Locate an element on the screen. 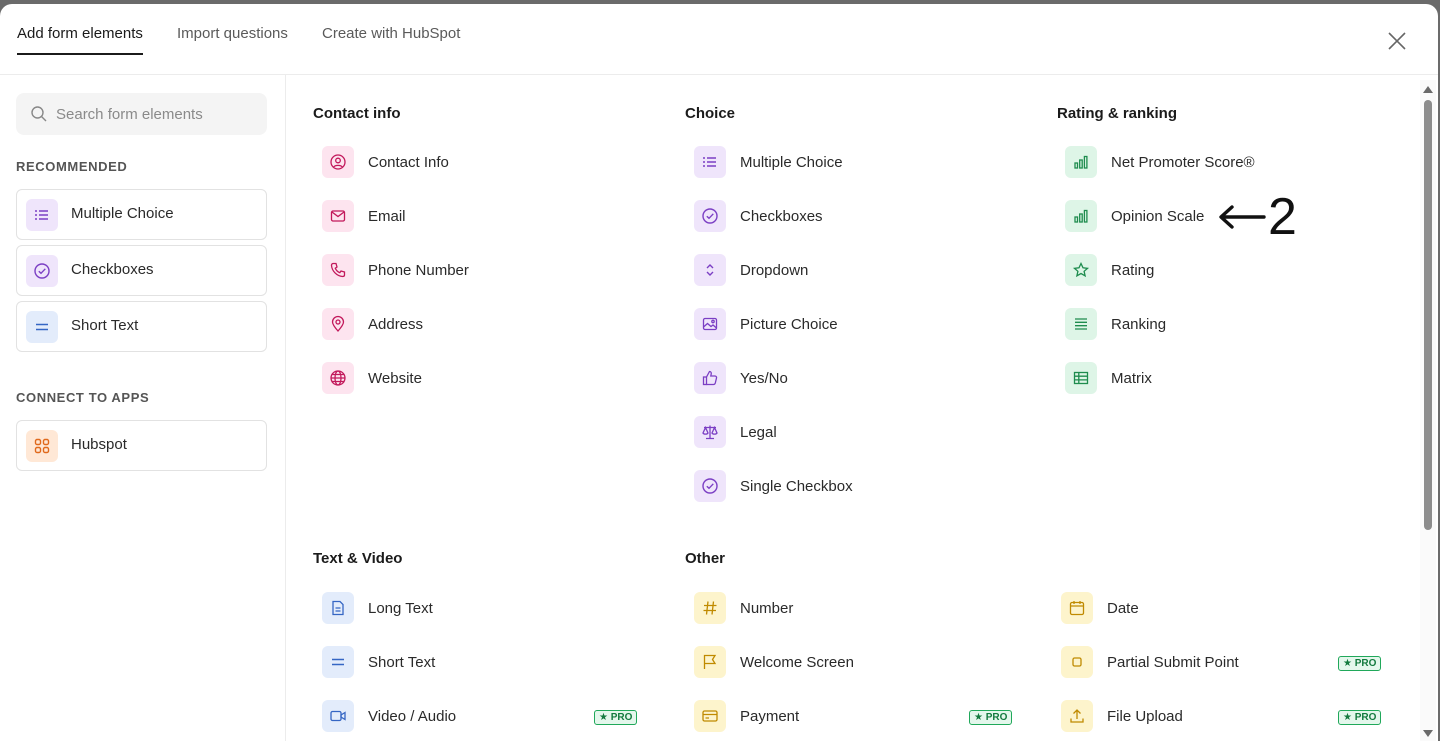 This screenshot has height=741, width=1440. recommended-item-multiple-choice: Multiple Choice is located at coordinates (141, 214).